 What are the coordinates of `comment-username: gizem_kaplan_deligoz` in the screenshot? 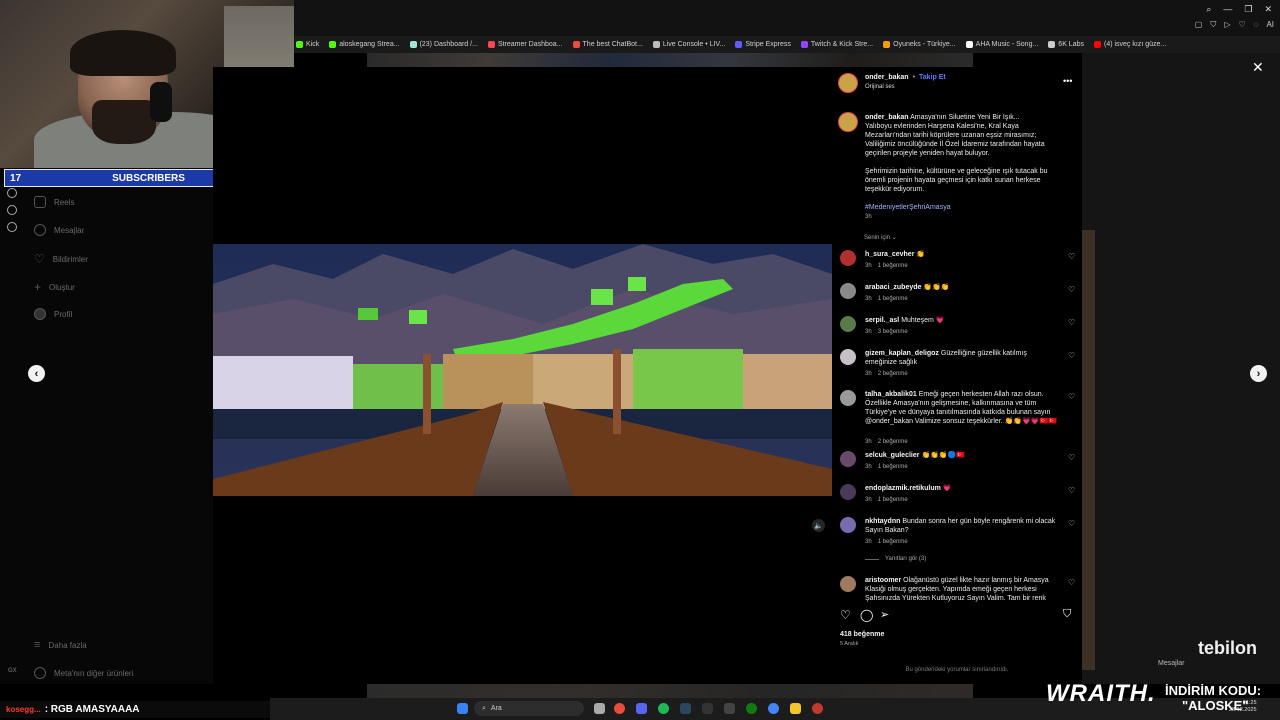 It's located at (902, 353).